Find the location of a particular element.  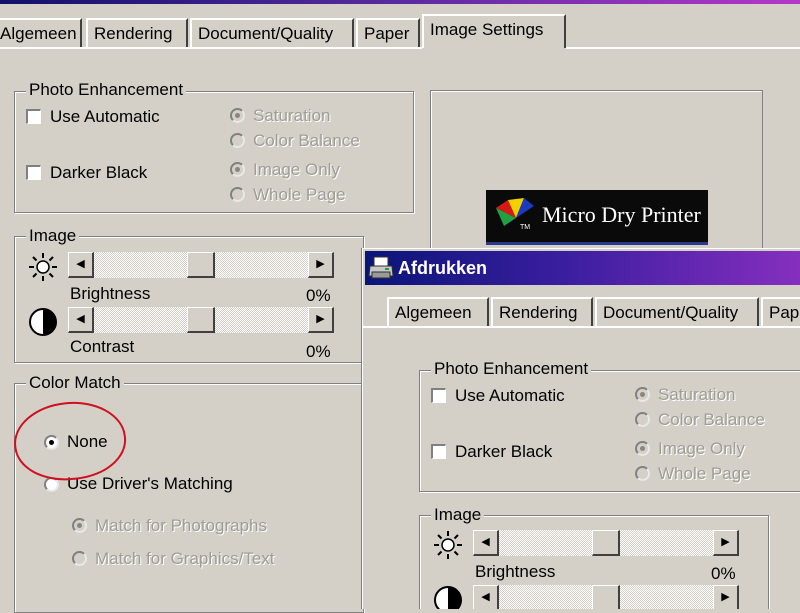

match-graphics-text-label: Match for Graphics/Text is located at coordinates (185, 558).